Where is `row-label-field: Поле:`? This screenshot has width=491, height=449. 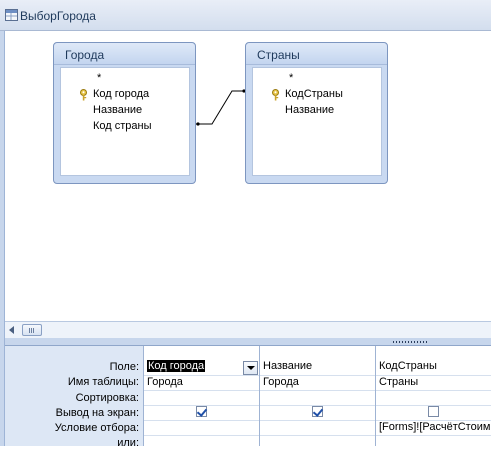
row-label-field: Поле: is located at coordinates (124, 367).